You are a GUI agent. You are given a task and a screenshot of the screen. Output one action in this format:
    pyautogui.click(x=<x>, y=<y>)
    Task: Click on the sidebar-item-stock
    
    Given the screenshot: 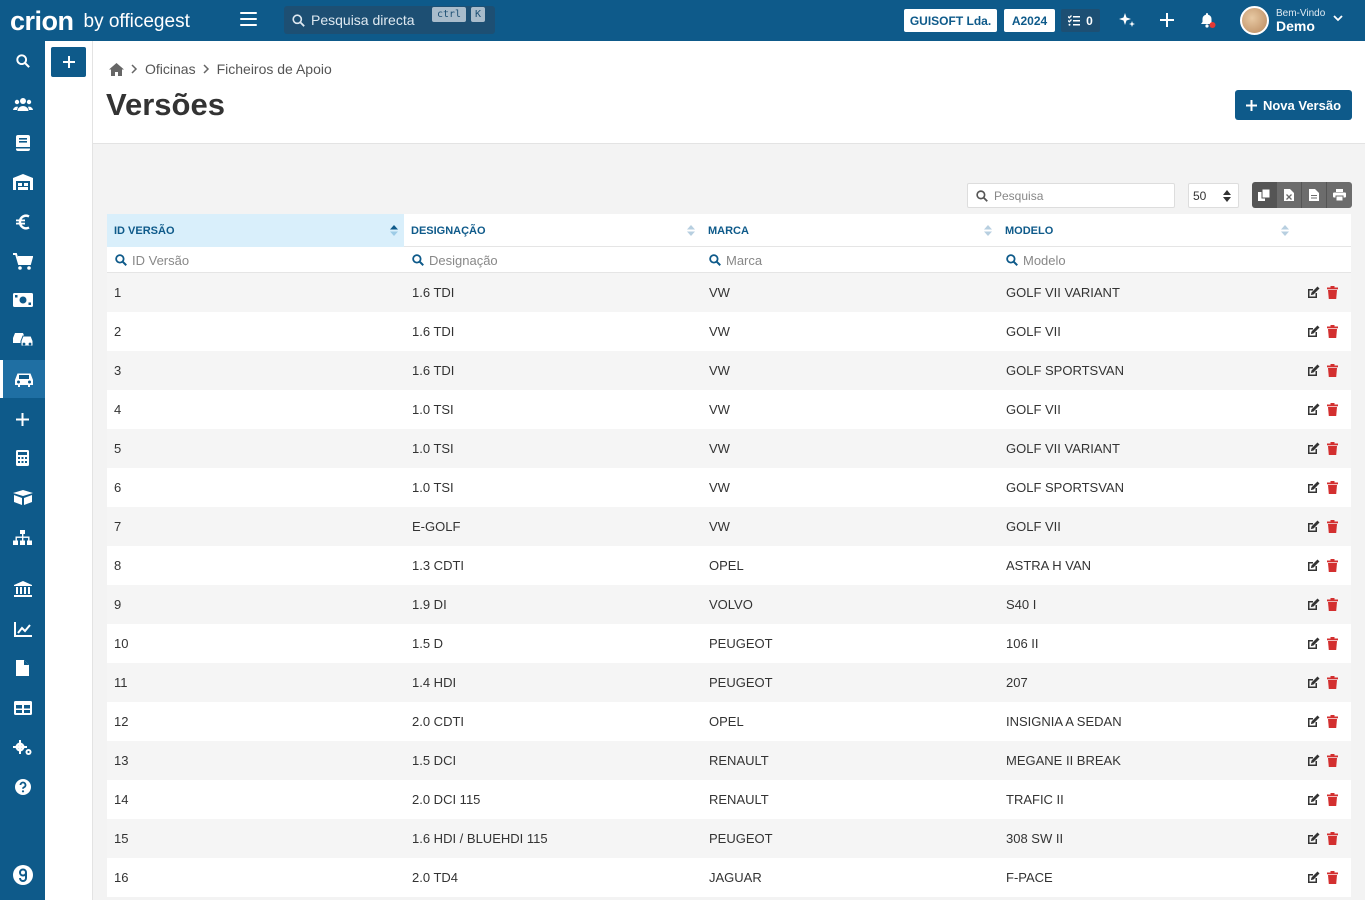 What is the action you would take?
    pyautogui.click(x=22, y=497)
    